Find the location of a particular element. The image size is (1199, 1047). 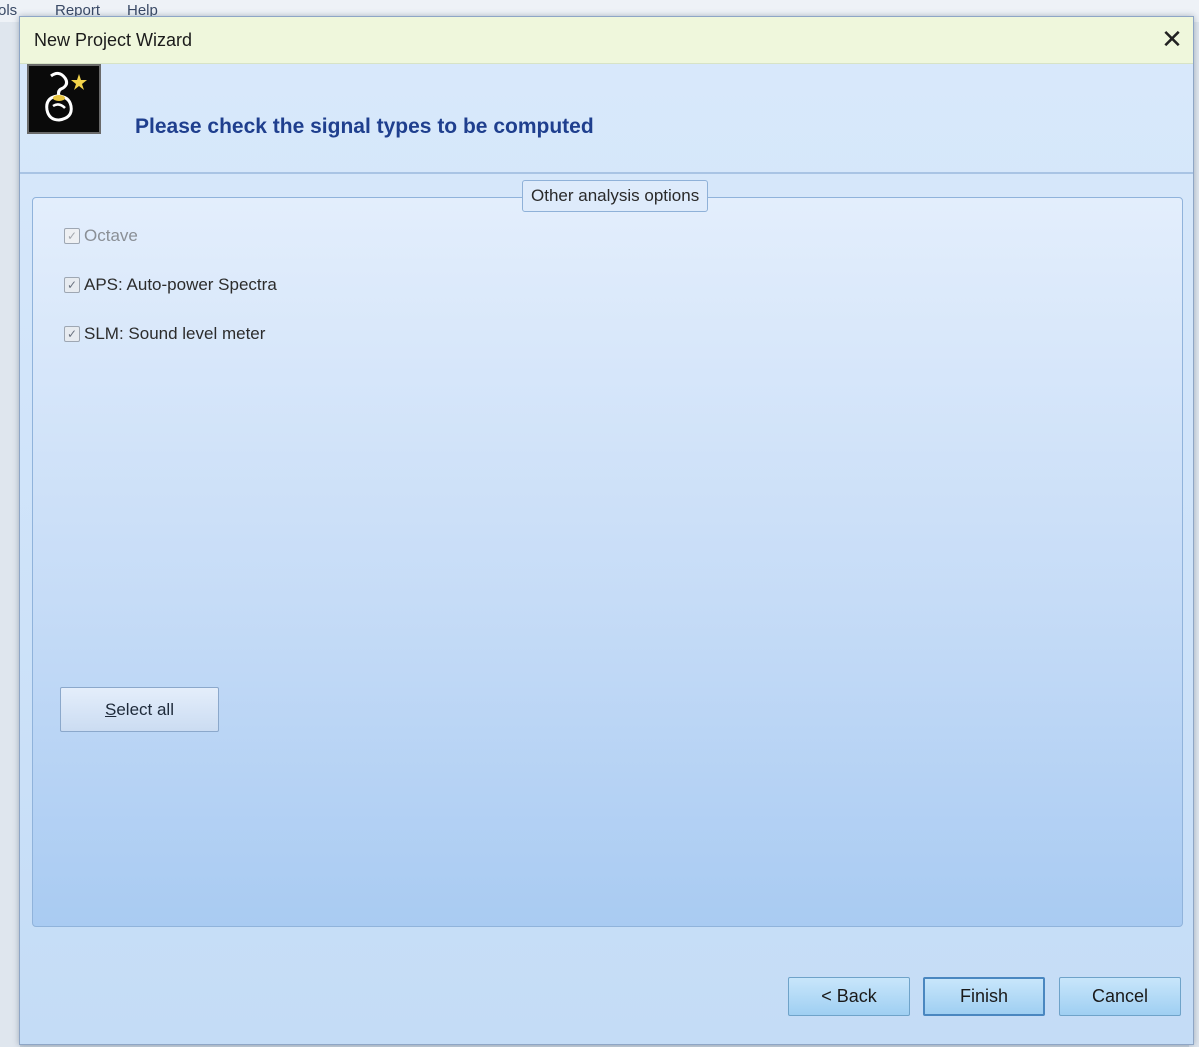

close-button: ✕ is located at coordinates (1172, 40).